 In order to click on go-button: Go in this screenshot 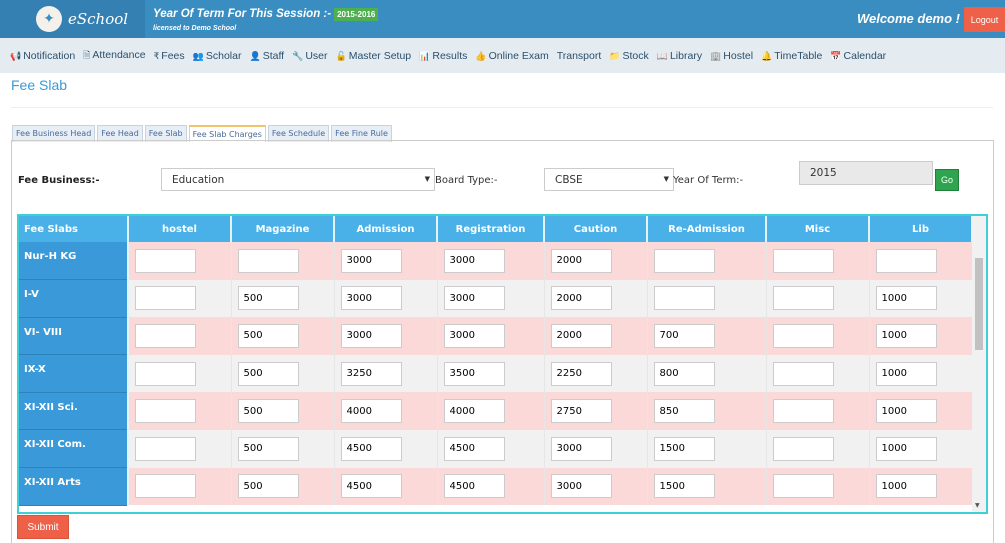, I will do `click(947, 180)`.